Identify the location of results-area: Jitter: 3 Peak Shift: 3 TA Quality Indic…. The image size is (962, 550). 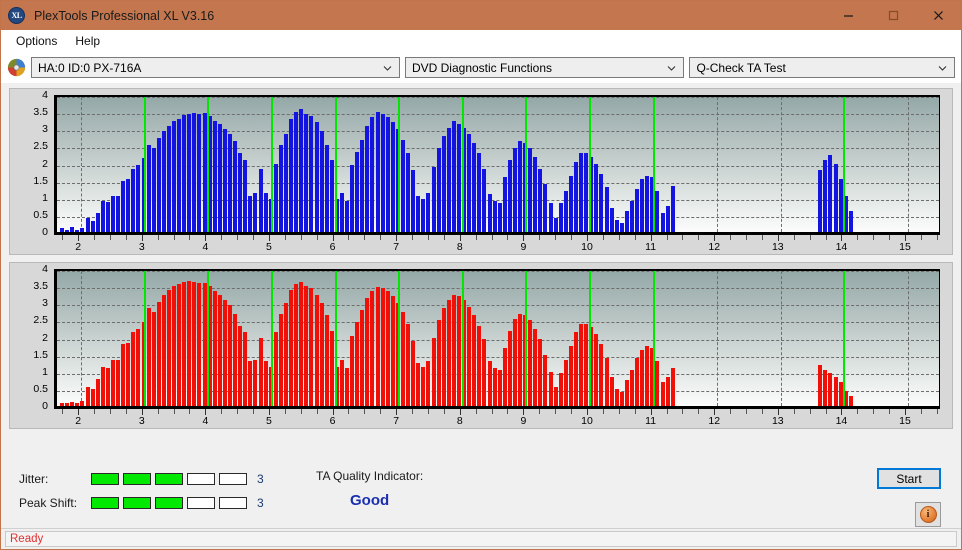
(481, 494).